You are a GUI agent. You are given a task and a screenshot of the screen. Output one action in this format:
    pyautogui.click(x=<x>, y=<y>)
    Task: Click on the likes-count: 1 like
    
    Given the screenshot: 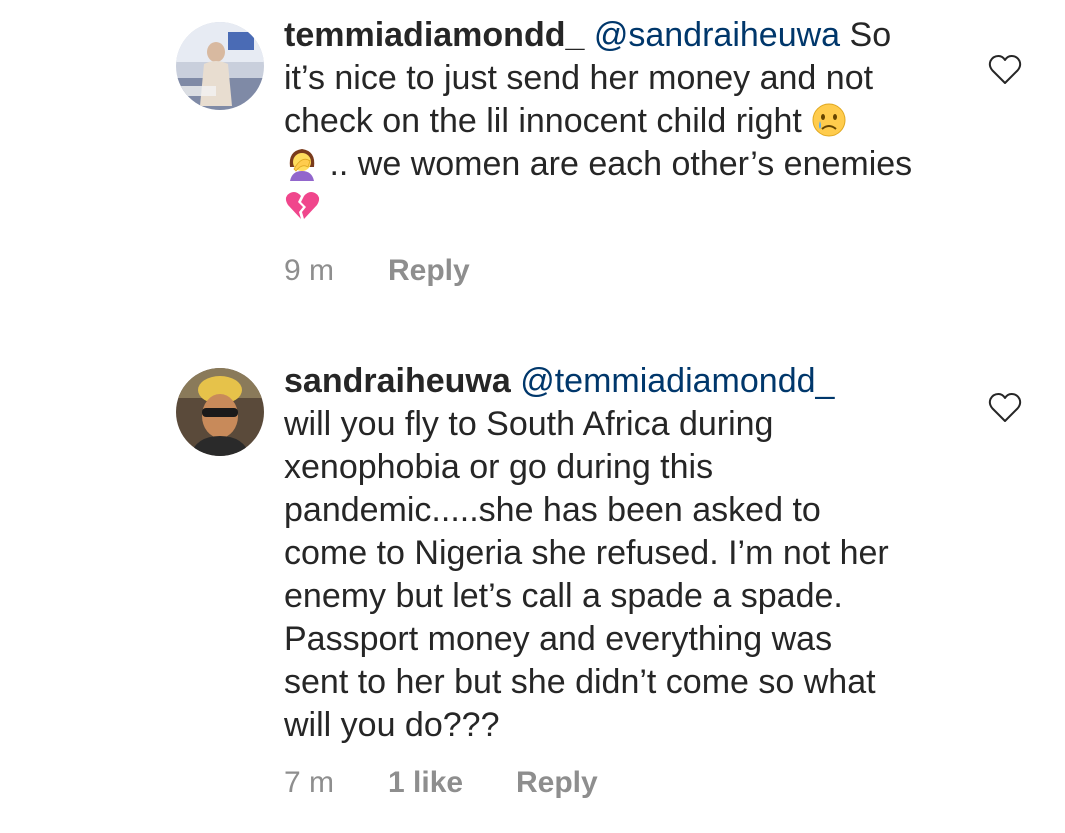 What is the action you would take?
    pyautogui.click(x=452, y=783)
    